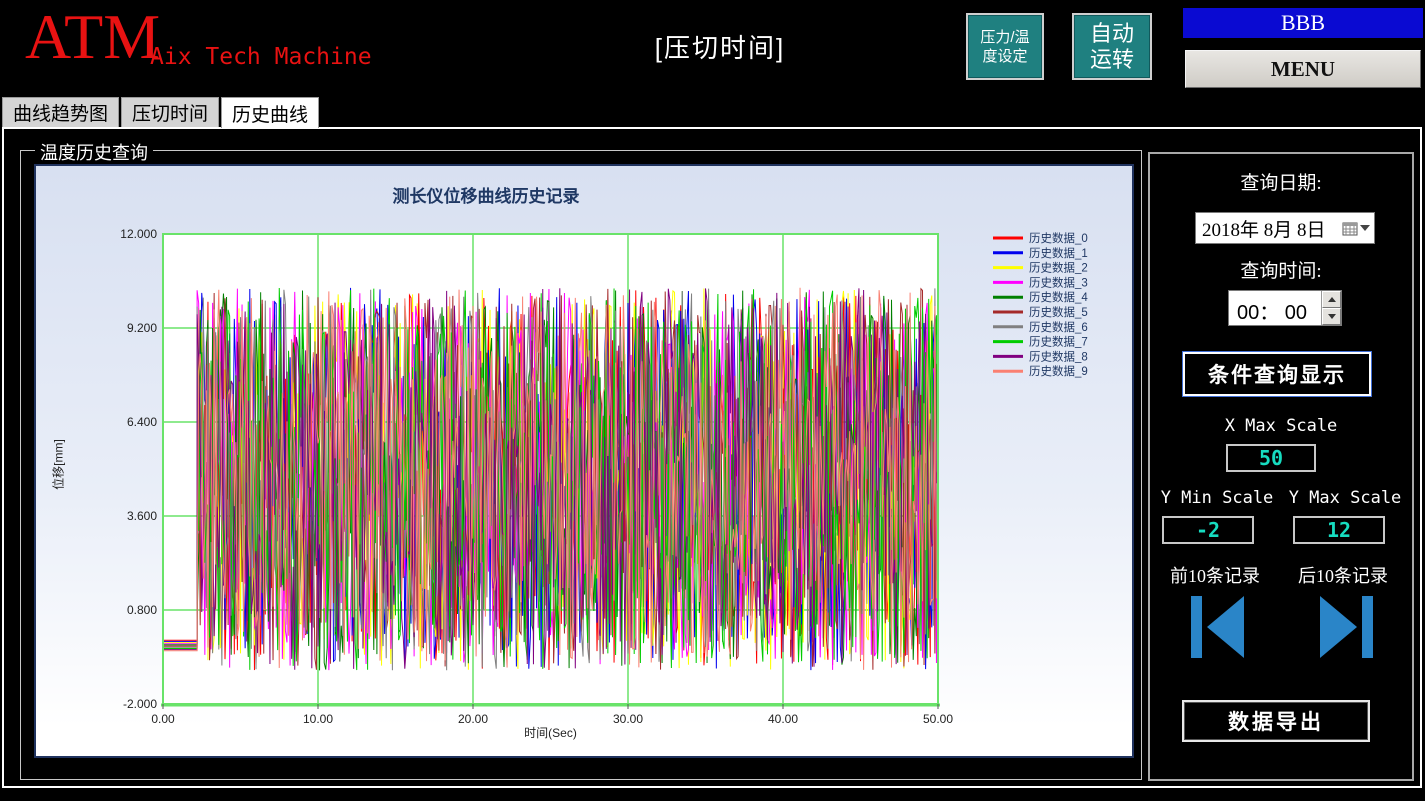  Describe the element at coordinates (1218, 627) in the screenshot. I see `skip-back-button` at that location.